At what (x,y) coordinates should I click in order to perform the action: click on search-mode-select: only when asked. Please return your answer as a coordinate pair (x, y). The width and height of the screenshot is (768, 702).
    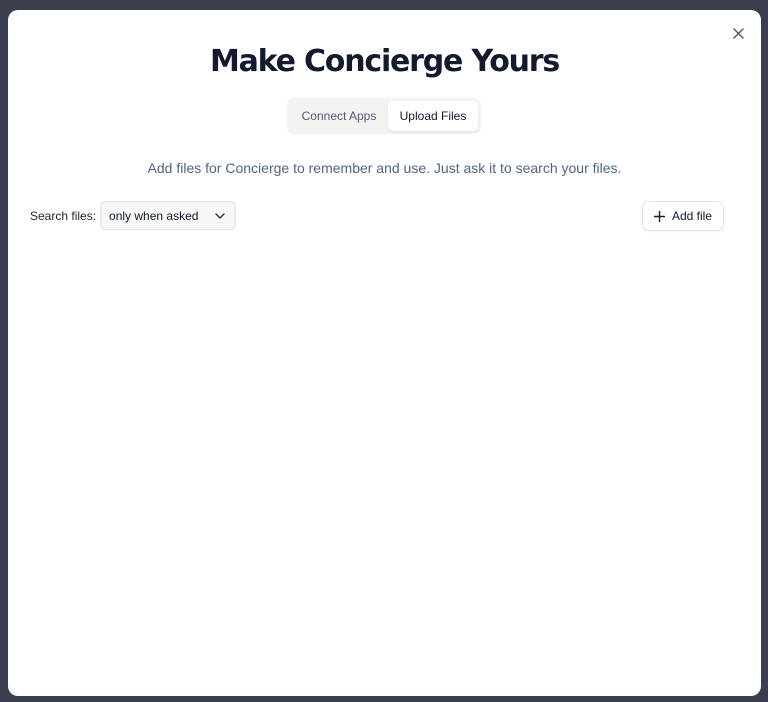
    Looking at the image, I should click on (168, 215).